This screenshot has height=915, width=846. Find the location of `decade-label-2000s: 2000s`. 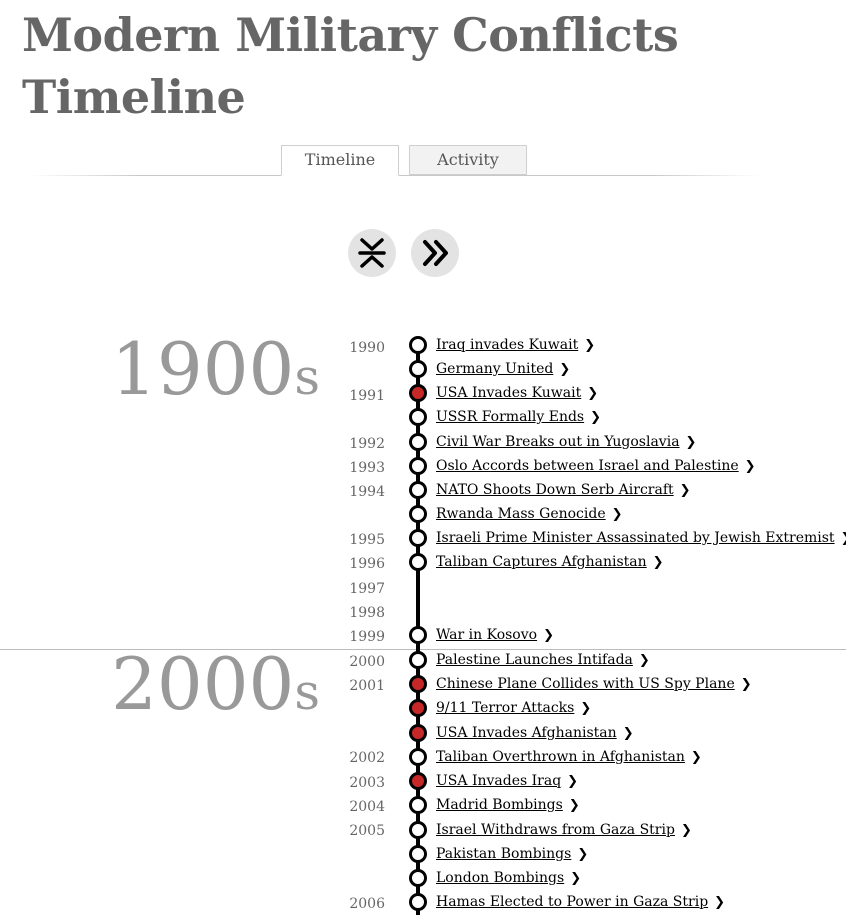

decade-label-2000s: 2000s is located at coordinates (190, 688).